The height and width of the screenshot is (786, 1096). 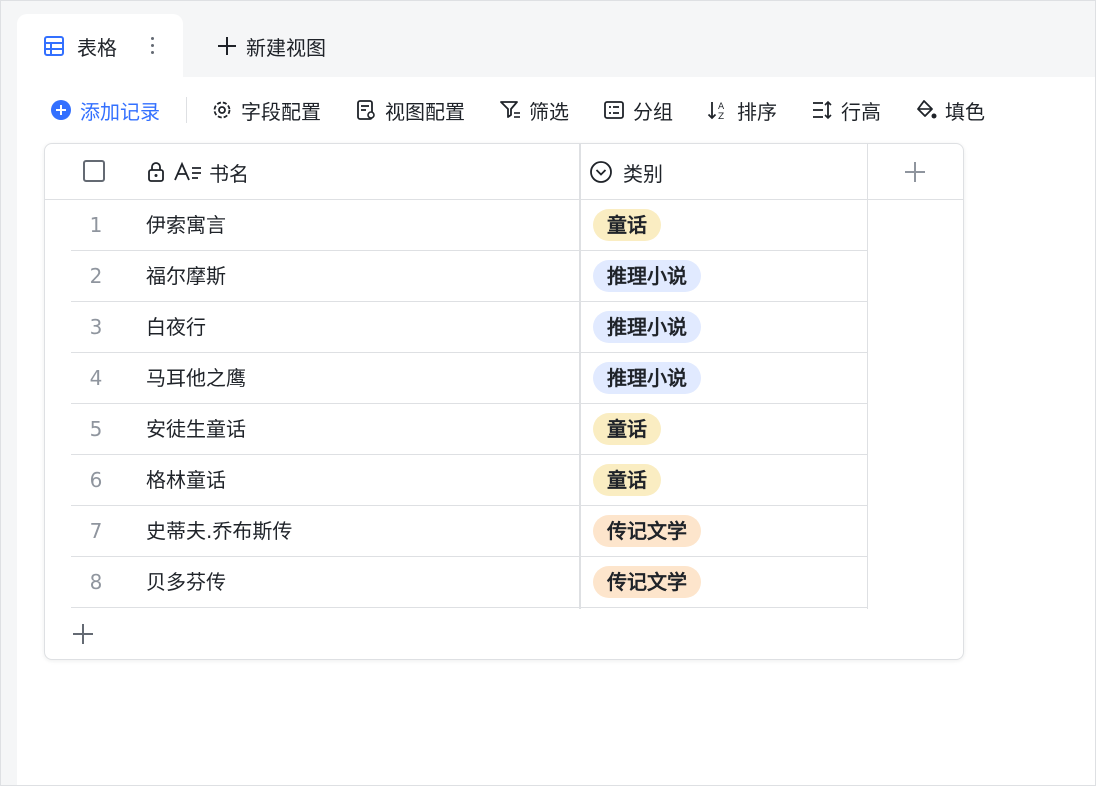 I want to click on add-row-icon, so click(x=83, y=634).